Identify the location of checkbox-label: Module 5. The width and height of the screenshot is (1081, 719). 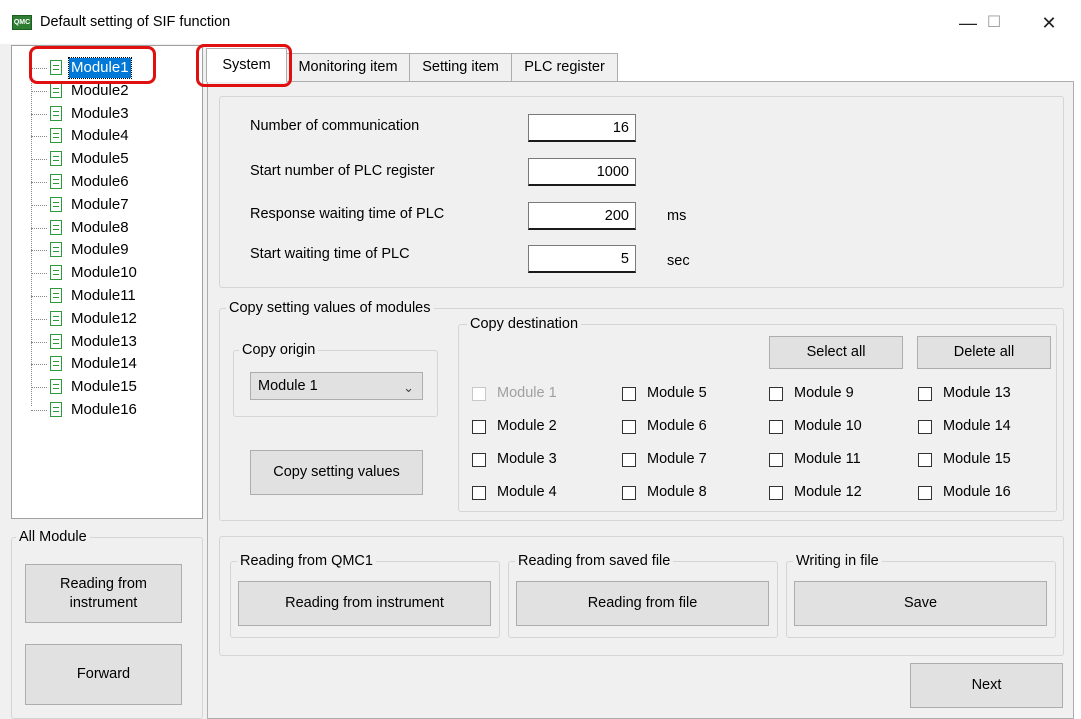
(677, 393).